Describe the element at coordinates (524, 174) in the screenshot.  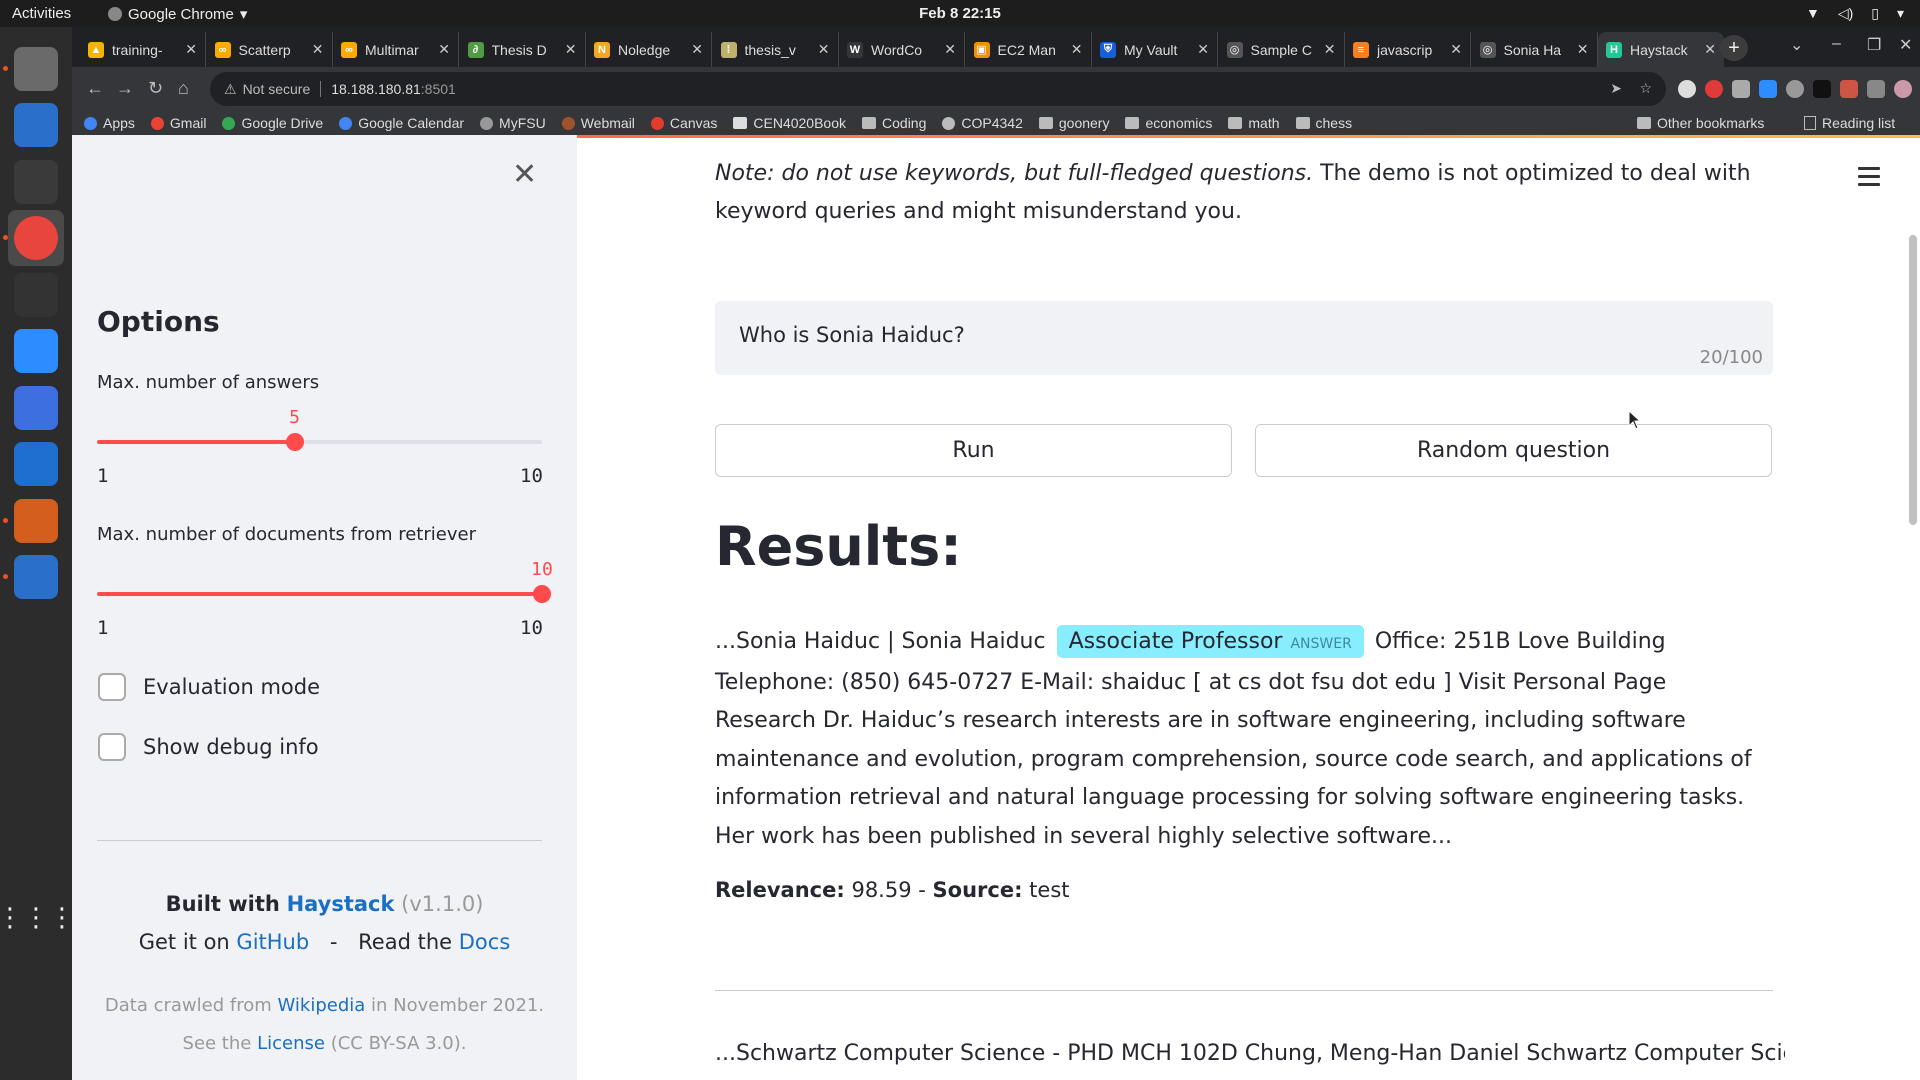
I see `close-sidebar-icon: ✕` at that location.